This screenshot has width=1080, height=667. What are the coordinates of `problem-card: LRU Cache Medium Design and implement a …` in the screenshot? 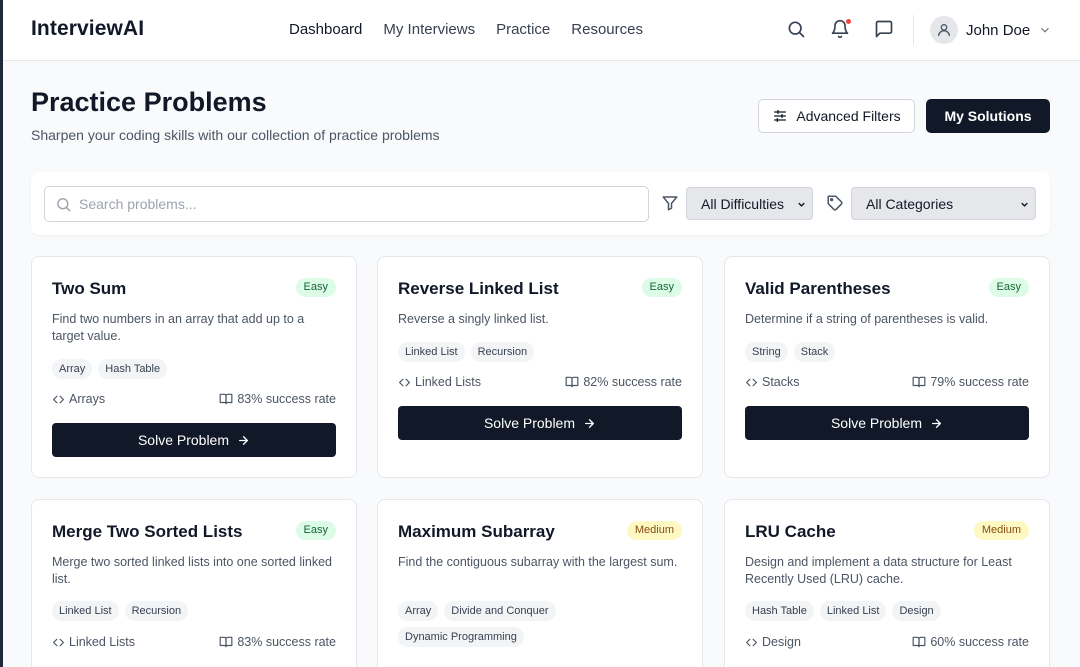 It's located at (887, 583).